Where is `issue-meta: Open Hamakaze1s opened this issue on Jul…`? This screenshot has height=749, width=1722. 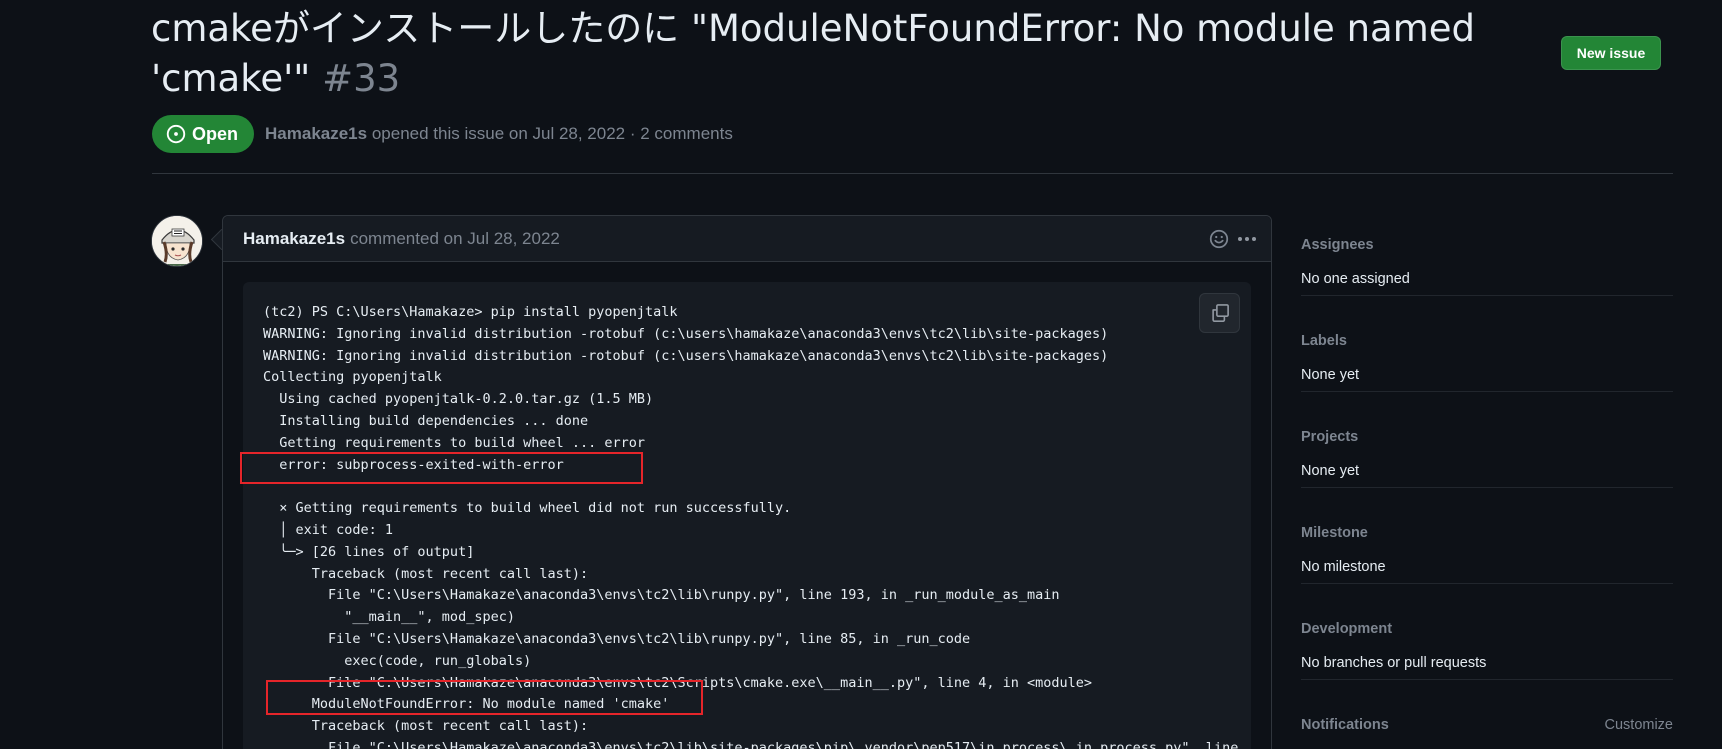
issue-meta: Open Hamakaze1s opened this issue on Jul… is located at coordinates (442, 134).